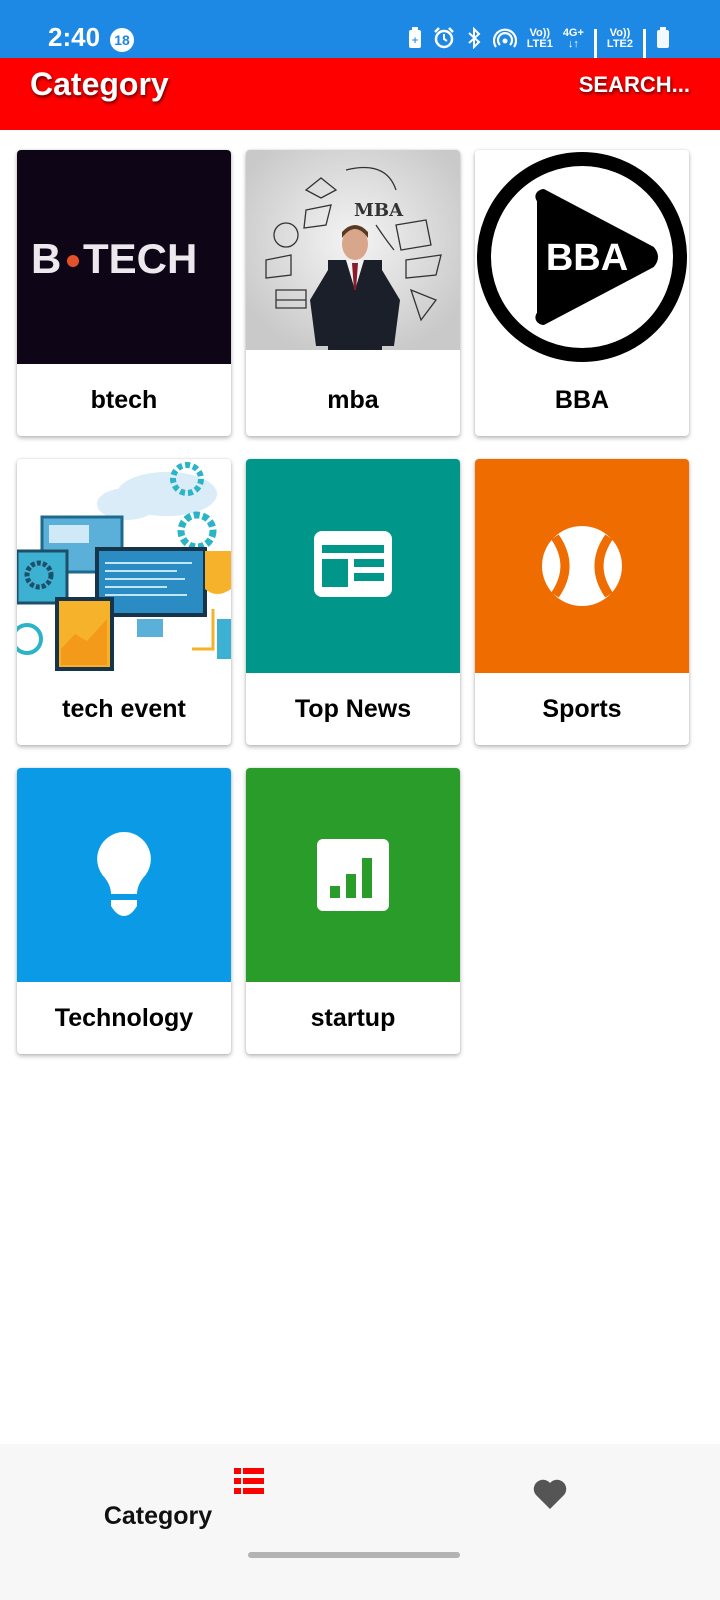  What do you see at coordinates (158, 1516) in the screenshot?
I see `nav-item-label: Category` at bounding box center [158, 1516].